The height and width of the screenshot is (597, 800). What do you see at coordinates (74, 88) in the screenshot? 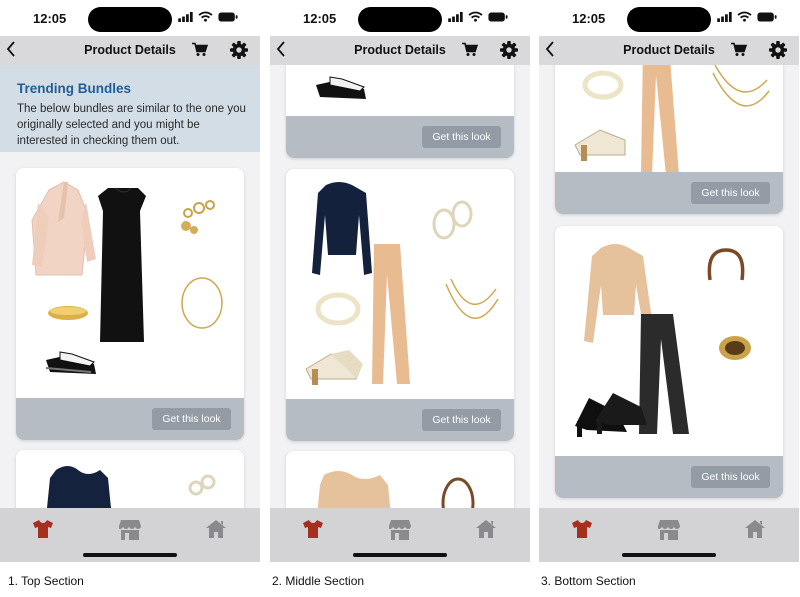
I see `banner-title: Trending Bundles` at bounding box center [74, 88].